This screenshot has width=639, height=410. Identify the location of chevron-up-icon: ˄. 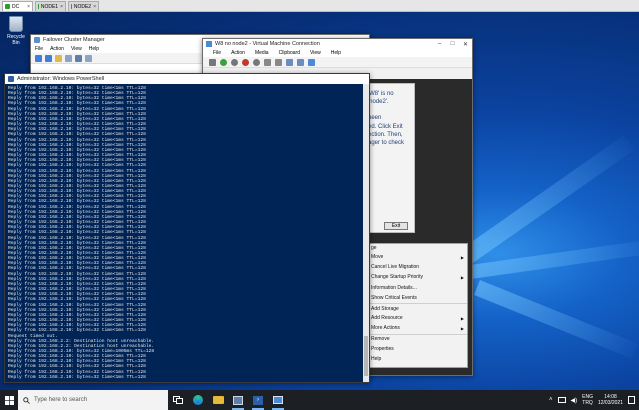
(551, 400).